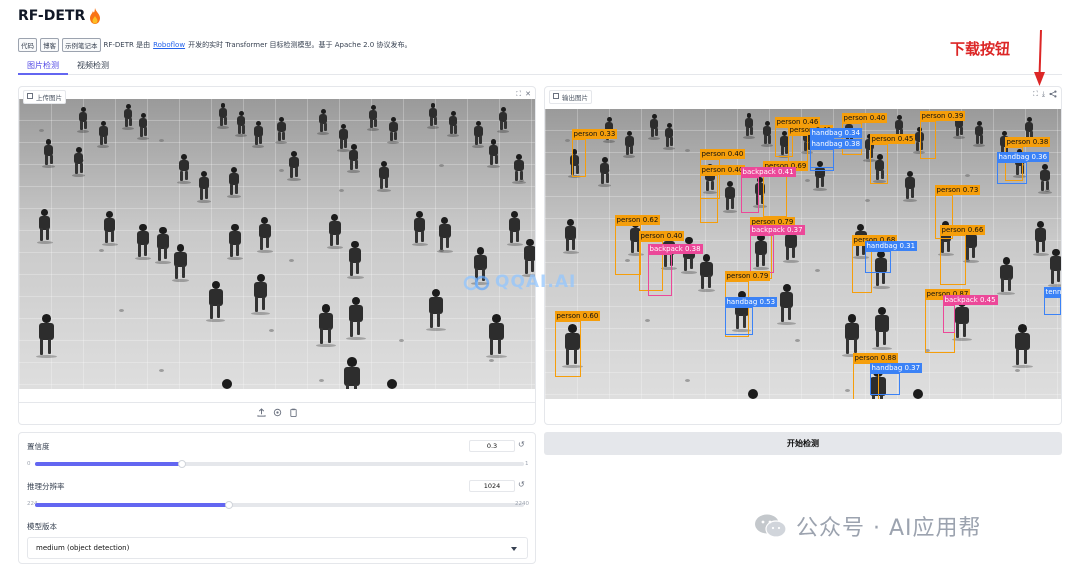 This screenshot has height=569, width=1080. I want to click on close-icon: ✕, so click(528, 94).